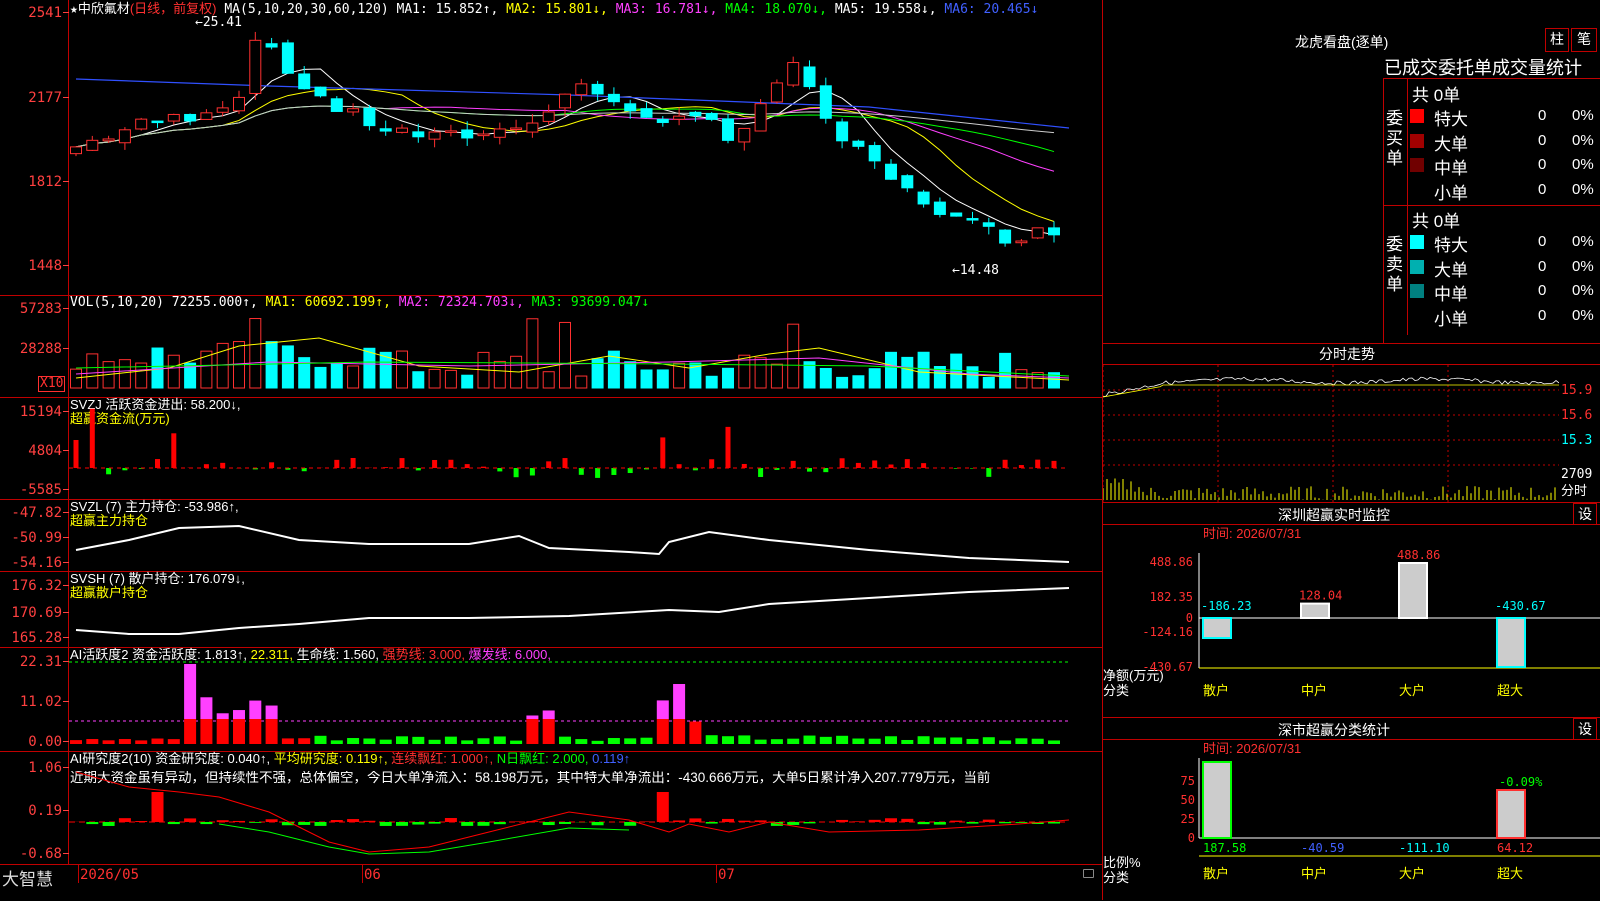  I want to click on sz-monitor-title-rule, so click(1351, 524).